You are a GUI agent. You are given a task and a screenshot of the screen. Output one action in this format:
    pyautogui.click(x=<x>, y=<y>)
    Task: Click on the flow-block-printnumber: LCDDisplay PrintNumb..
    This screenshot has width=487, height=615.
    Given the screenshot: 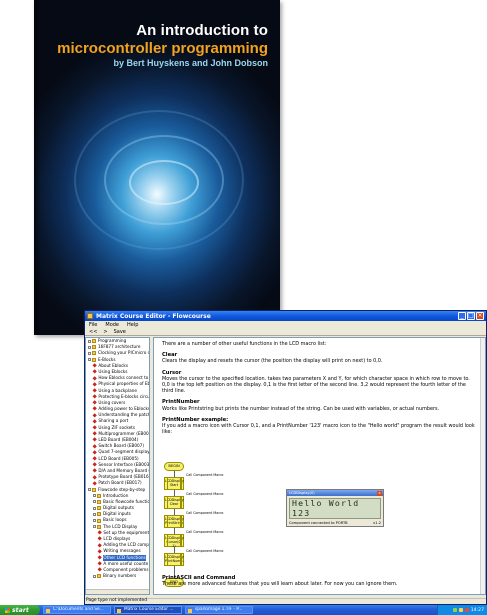 What is the action you would take?
    pyautogui.click(x=174, y=559)
    